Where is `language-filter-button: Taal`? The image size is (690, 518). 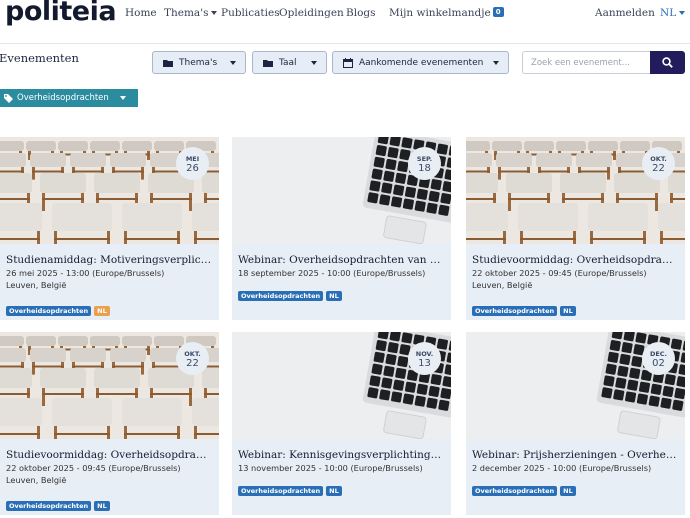
language-filter-button: Taal is located at coordinates (289, 62).